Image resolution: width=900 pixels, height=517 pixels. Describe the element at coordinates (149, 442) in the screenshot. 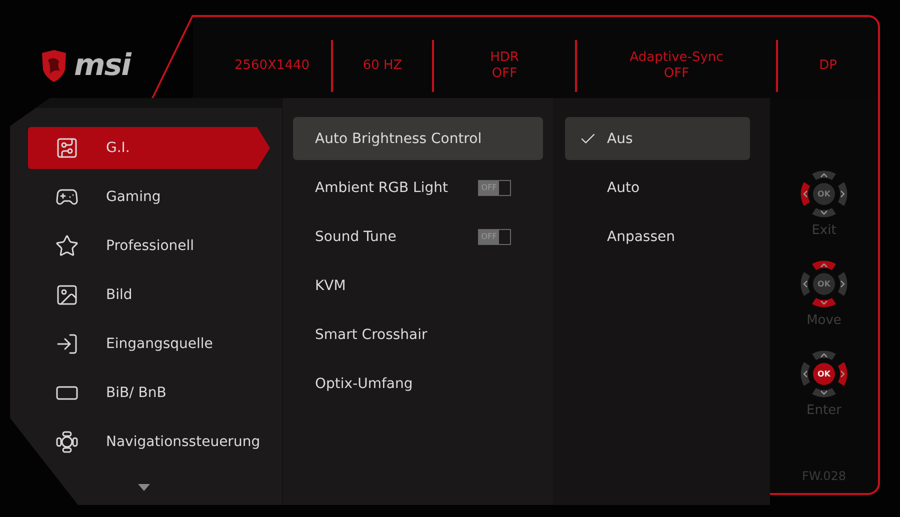

I see `menu-item: Navigationssteuerung` at that location.